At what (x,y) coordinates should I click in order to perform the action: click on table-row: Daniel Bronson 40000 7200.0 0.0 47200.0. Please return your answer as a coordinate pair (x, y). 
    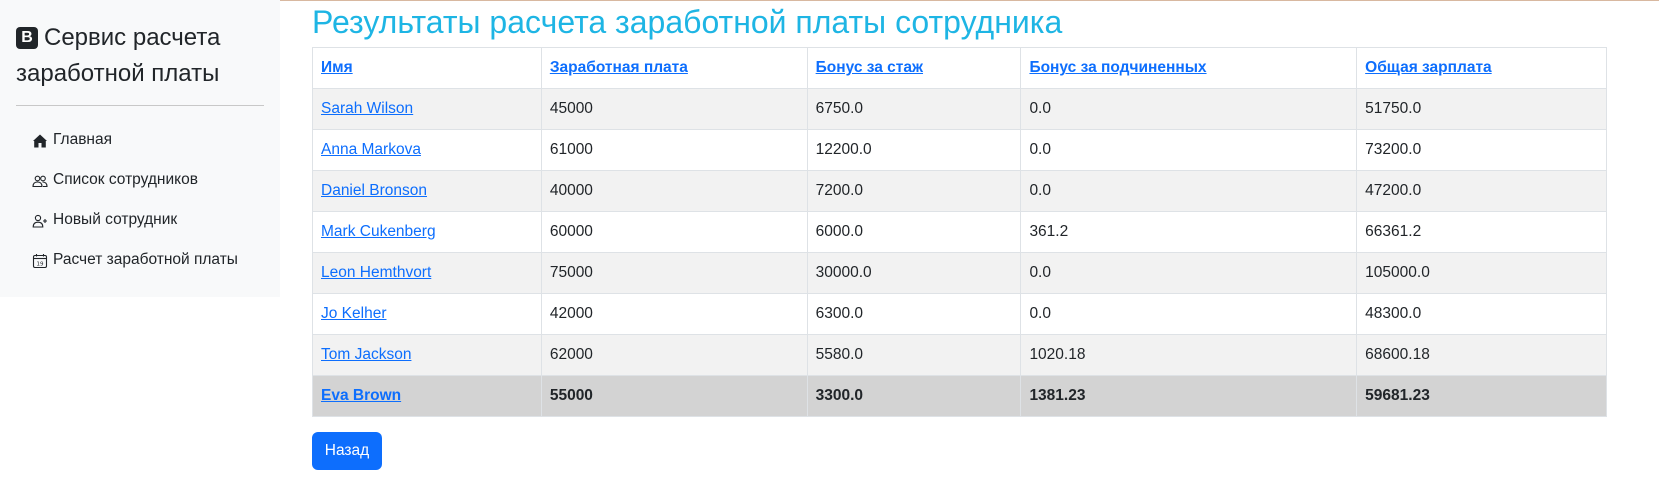
    Looking at the image, I should click on (959, 191).